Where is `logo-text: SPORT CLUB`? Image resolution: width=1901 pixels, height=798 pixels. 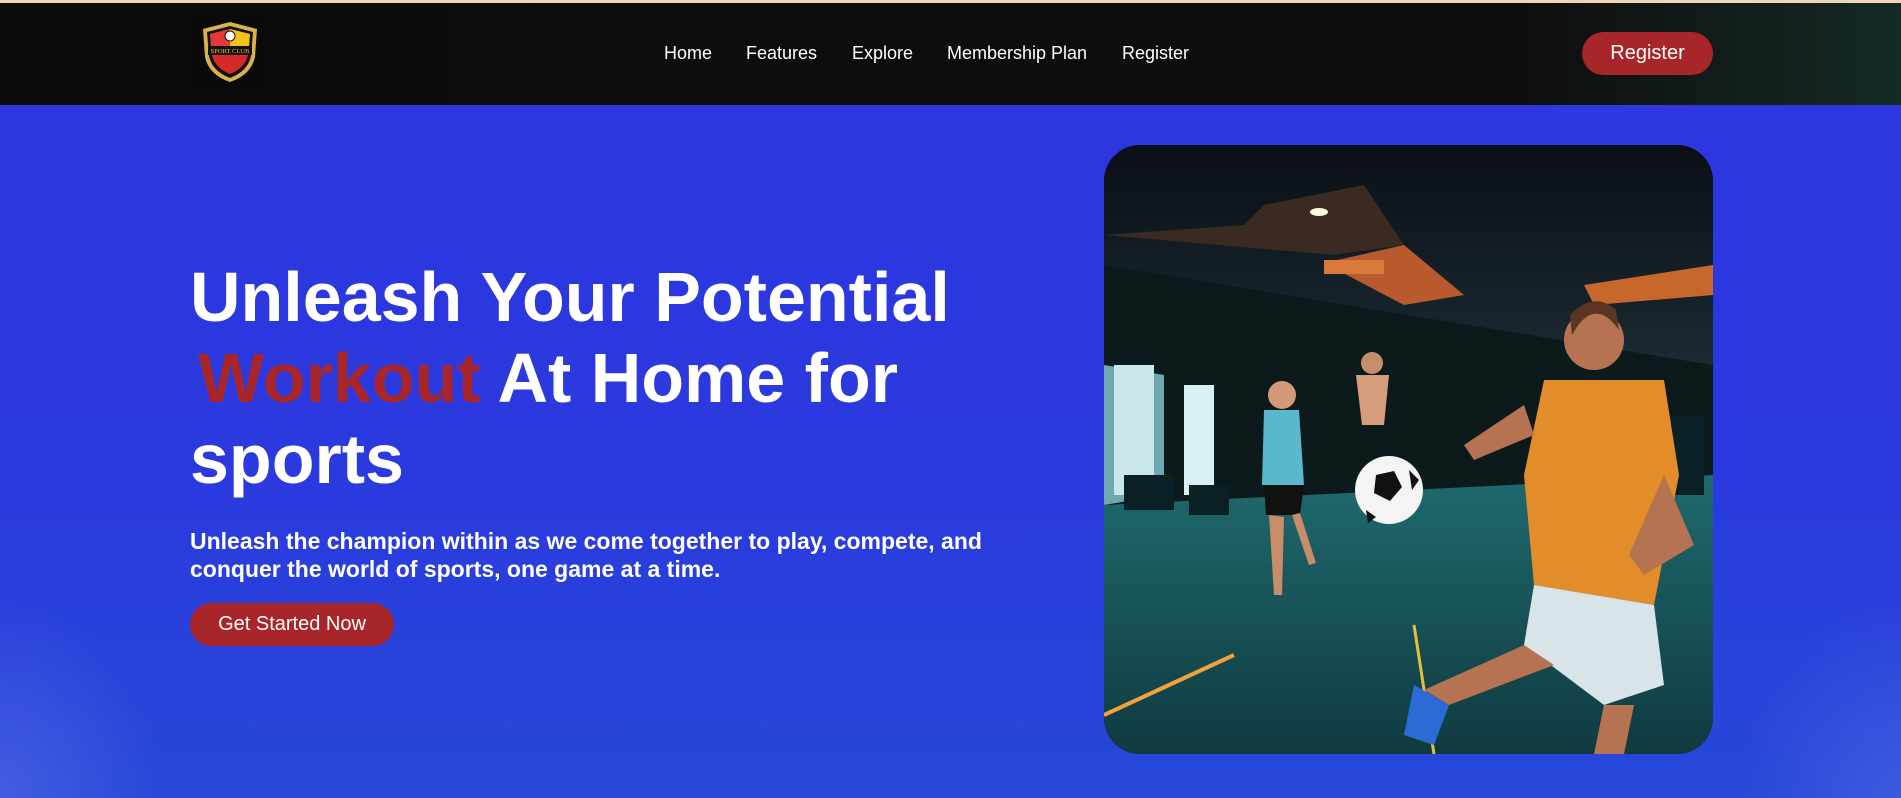 logo-text: SPORT CLUB is located at coordinates (230, 51).